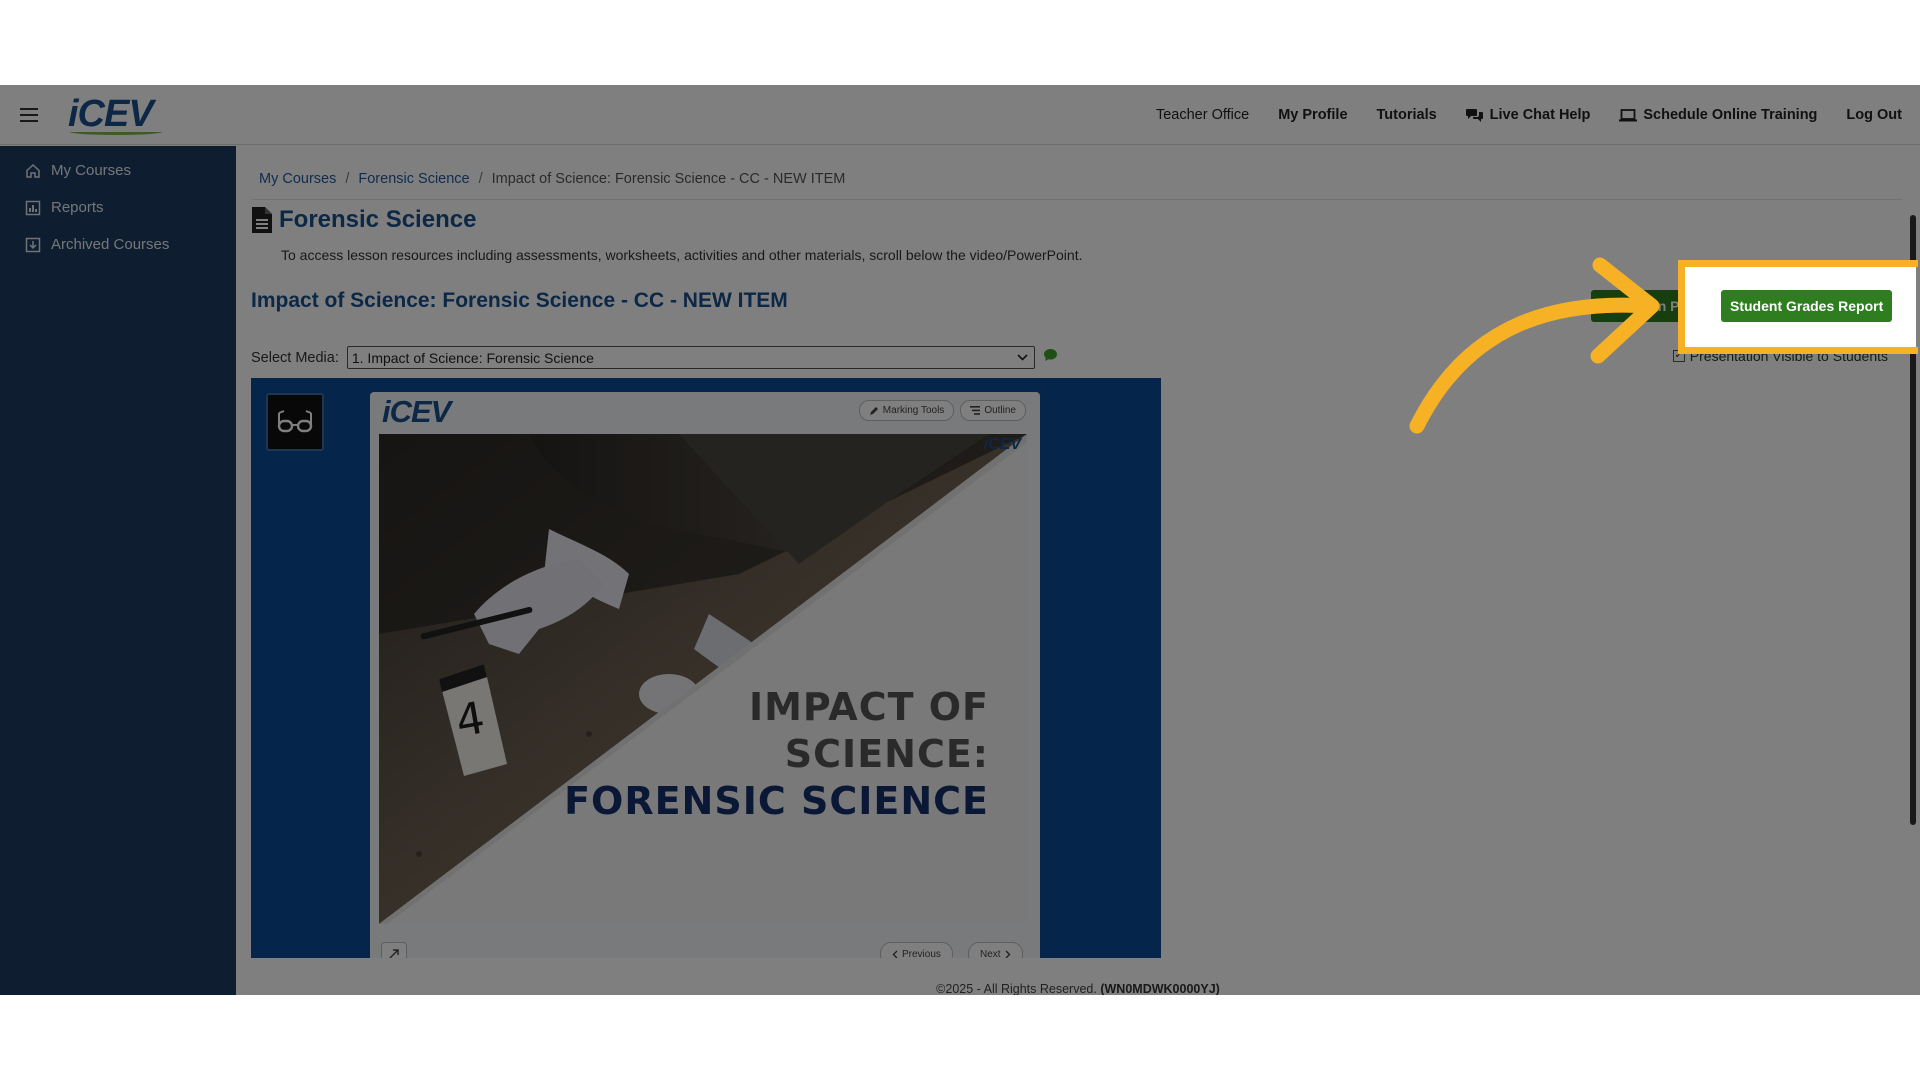 This screenshot has height=1080, width=1920. What do you see at coordinates (1160, 988) in the screenshot?
I see `footer-code: (WN0MDWK0000YJ)` at bounding box center [1160, 988].